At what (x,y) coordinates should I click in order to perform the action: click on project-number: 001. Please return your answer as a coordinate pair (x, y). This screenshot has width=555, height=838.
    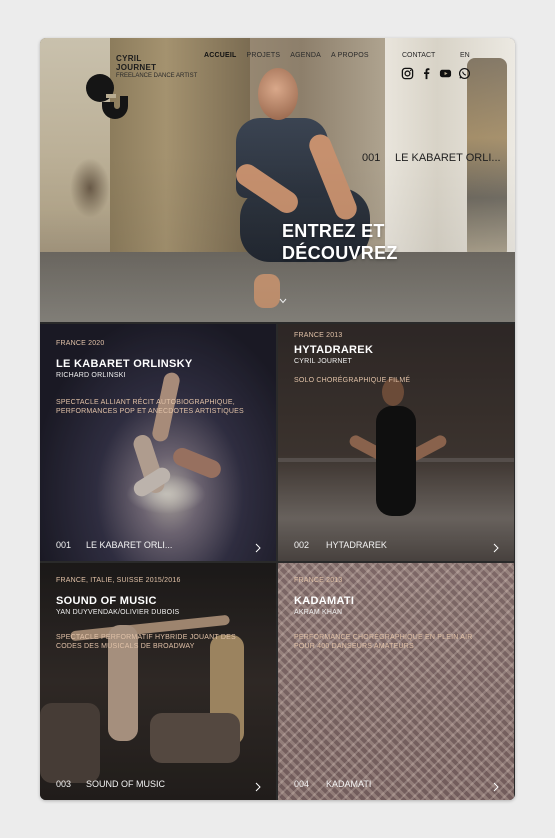
    Looking at the image, I should click on (64, 545).